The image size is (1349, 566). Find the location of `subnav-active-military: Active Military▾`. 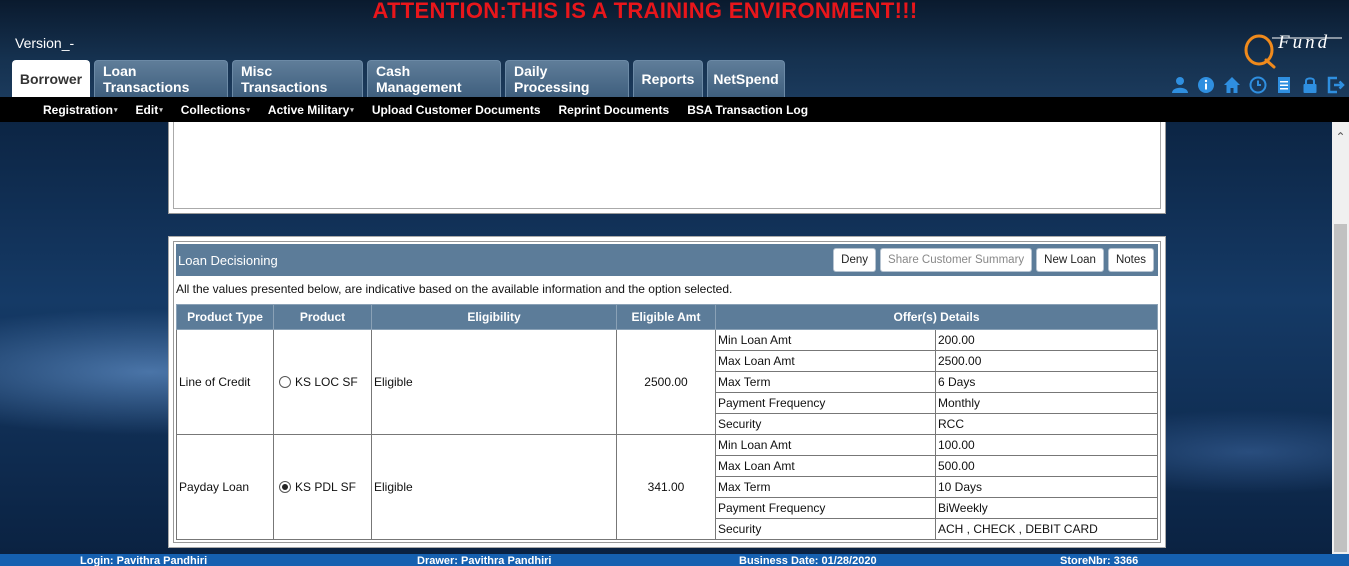

subnav-active-military: Active Military▾ is located at coordinates (311, 110).